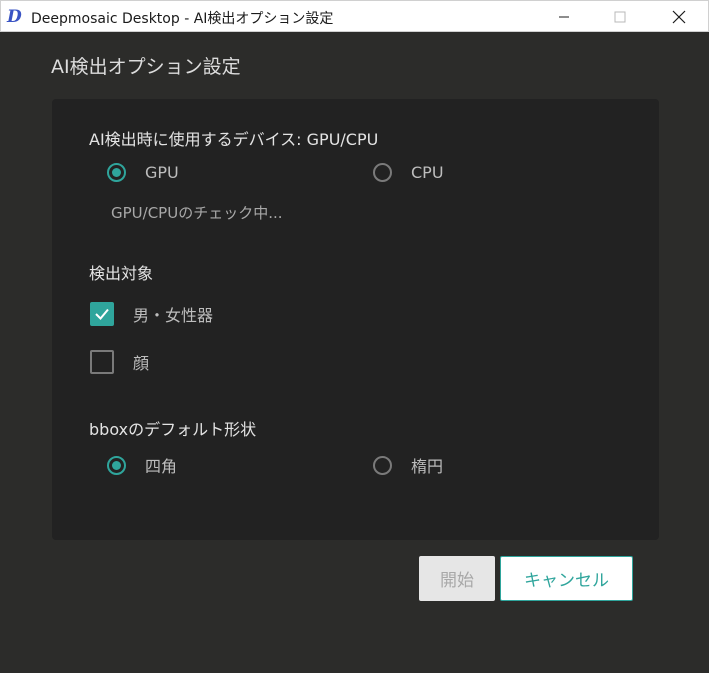  I want to click on radio-cpu: CPU, so click(408, 172).